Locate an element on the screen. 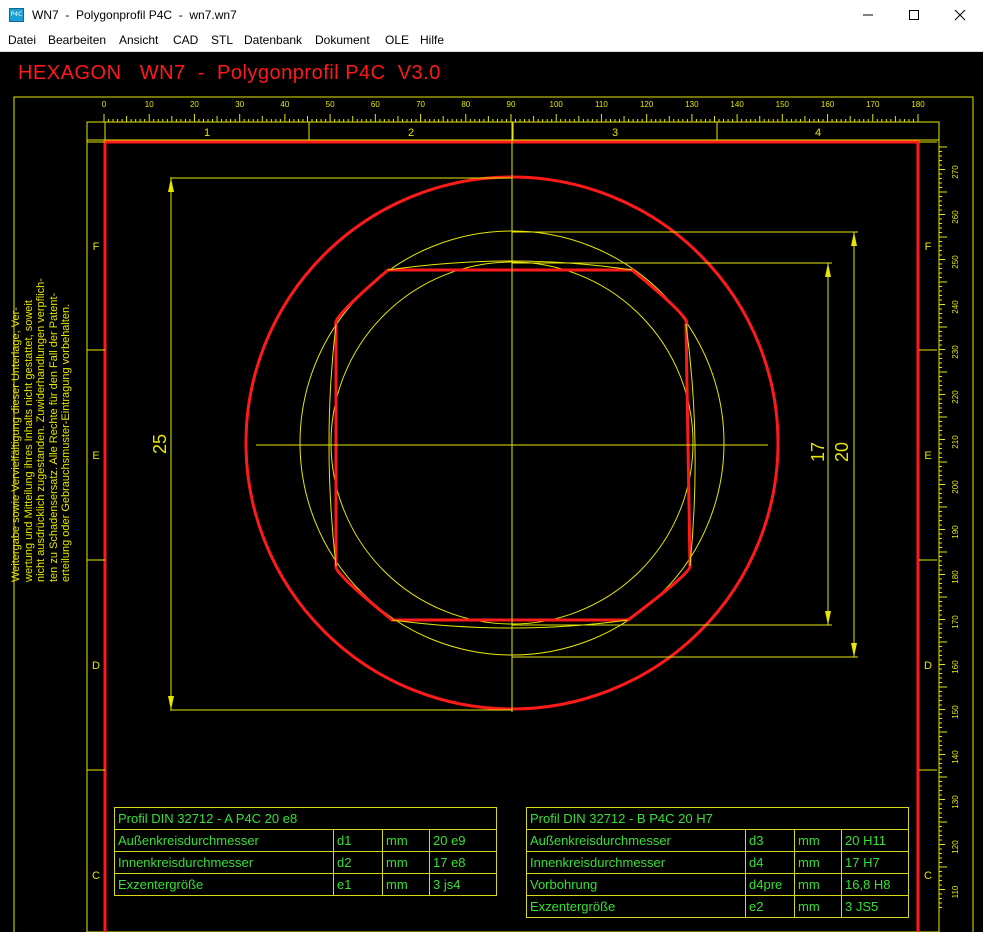 This screenshot has width=983, height=932. zone-row-label: D is located at coordinates (928, 666).